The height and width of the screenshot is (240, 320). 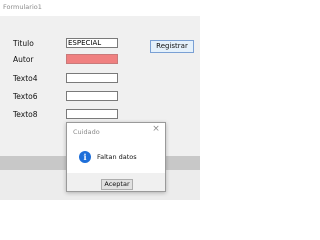 I want to click on close-icon: ×, so click(x=156, y=129).